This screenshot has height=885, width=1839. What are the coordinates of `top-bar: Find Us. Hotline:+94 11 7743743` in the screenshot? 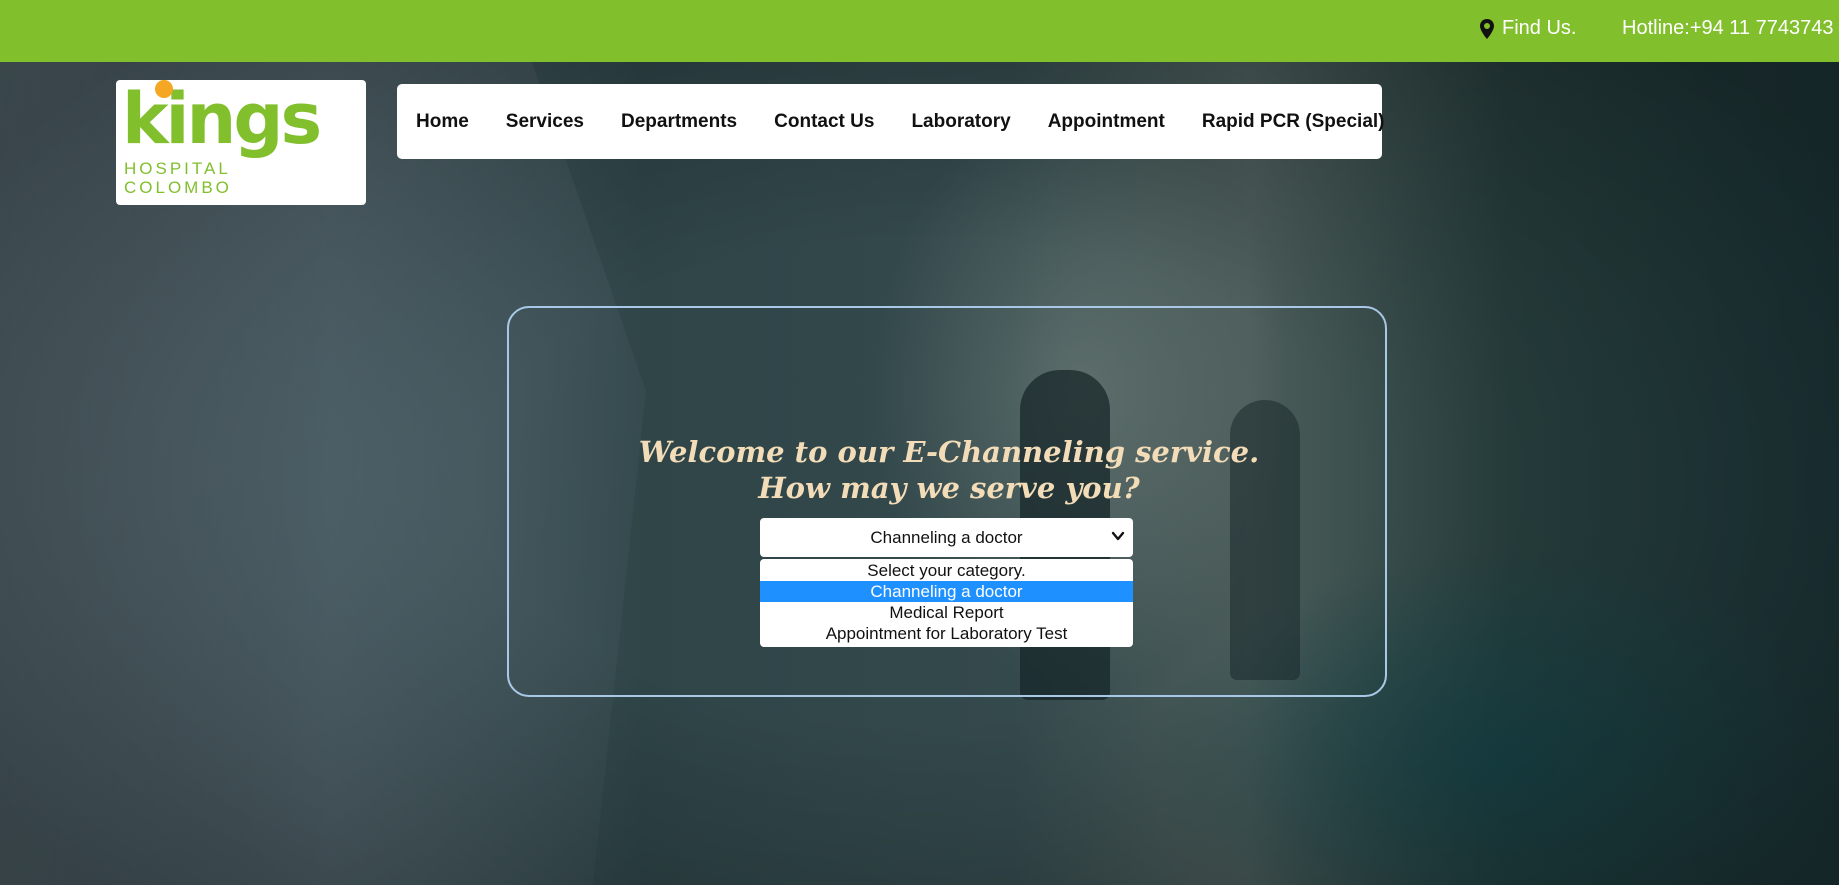 It's located at (919, 31).